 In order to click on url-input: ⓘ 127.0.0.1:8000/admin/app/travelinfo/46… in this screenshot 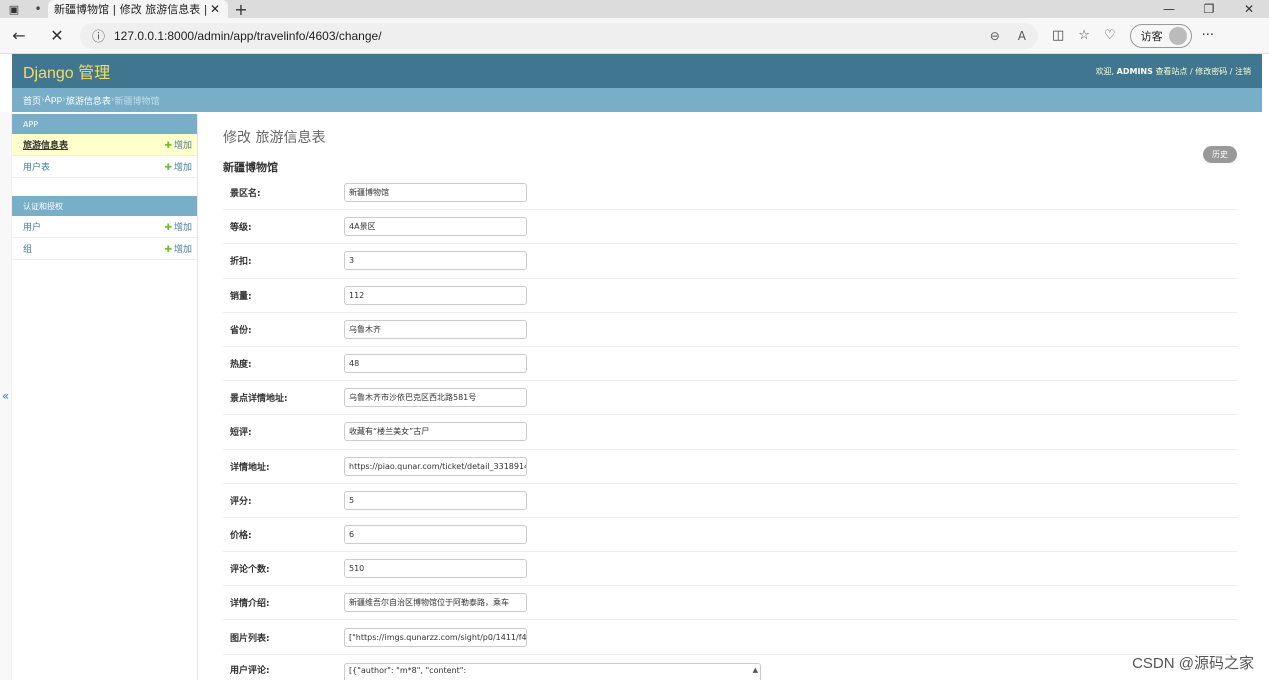, I will do `click(559, 35)`.